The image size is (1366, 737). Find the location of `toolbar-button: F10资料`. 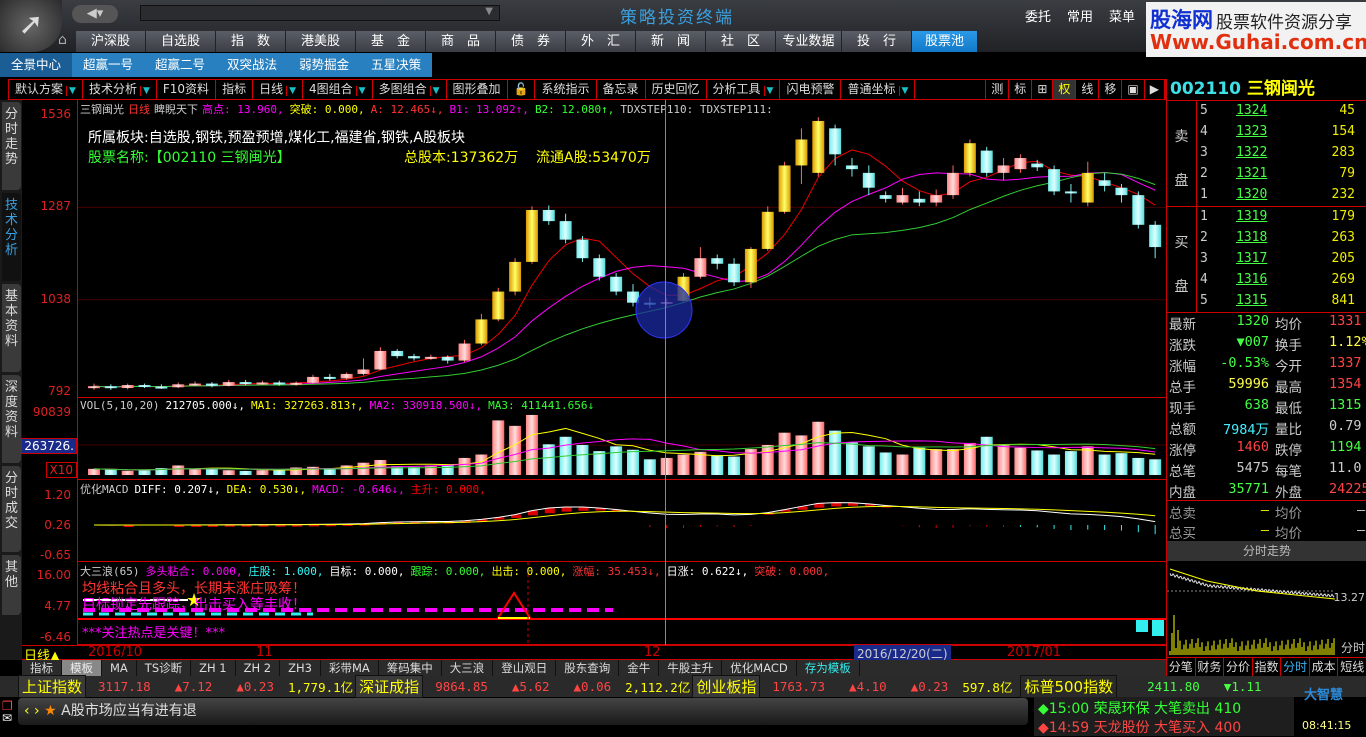

toolbar-button: F10资料 is located at coordinates (187, 89).